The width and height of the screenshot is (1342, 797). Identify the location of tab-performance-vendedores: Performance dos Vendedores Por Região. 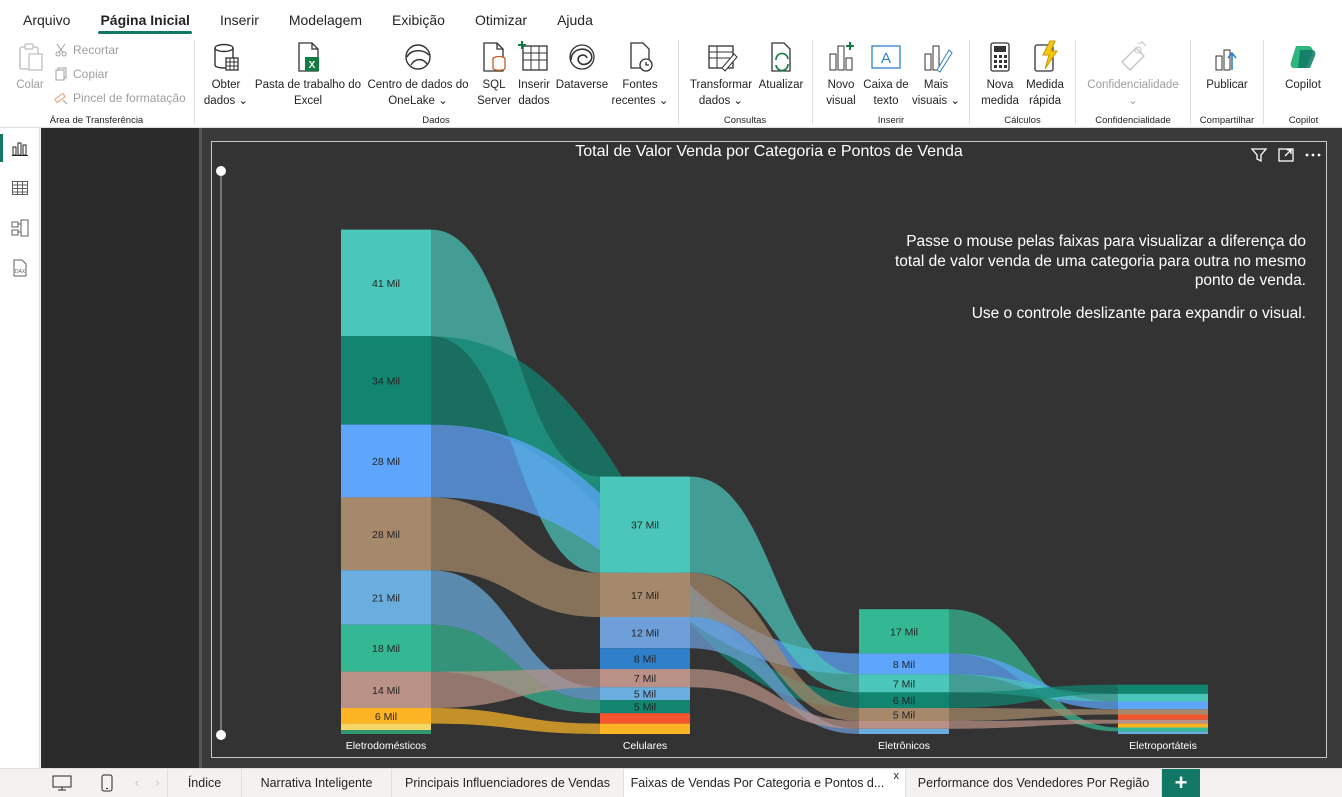
(1034, 783).